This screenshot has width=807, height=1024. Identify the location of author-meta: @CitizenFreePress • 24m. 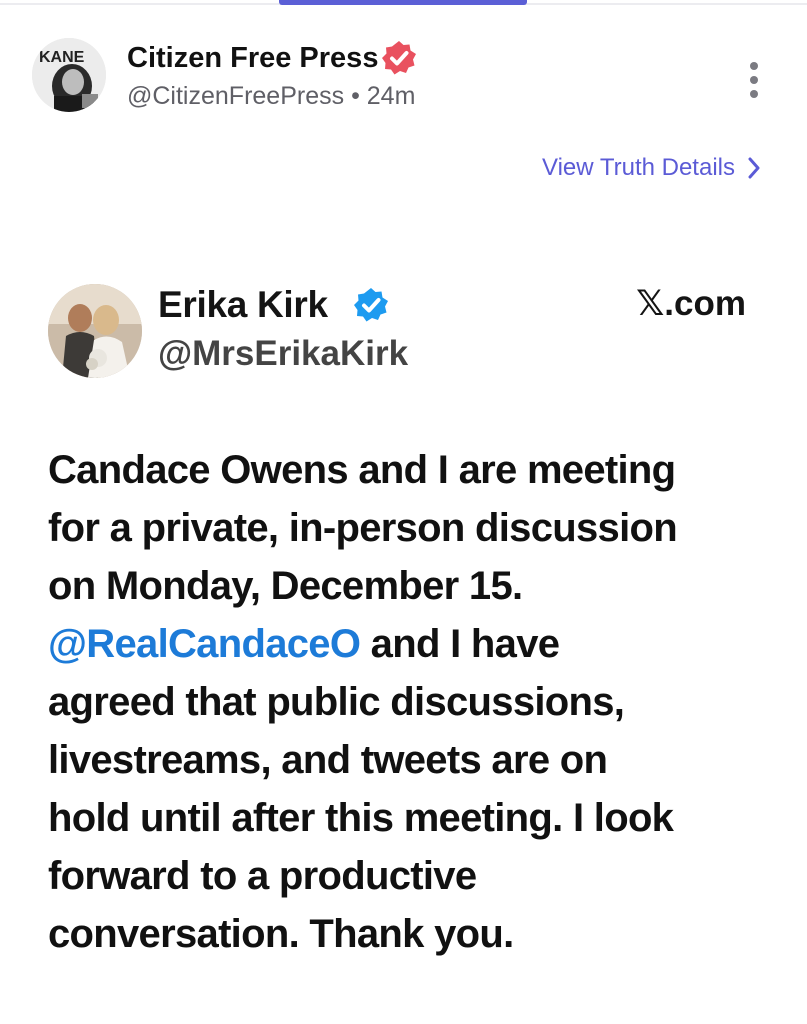
(271, 96).